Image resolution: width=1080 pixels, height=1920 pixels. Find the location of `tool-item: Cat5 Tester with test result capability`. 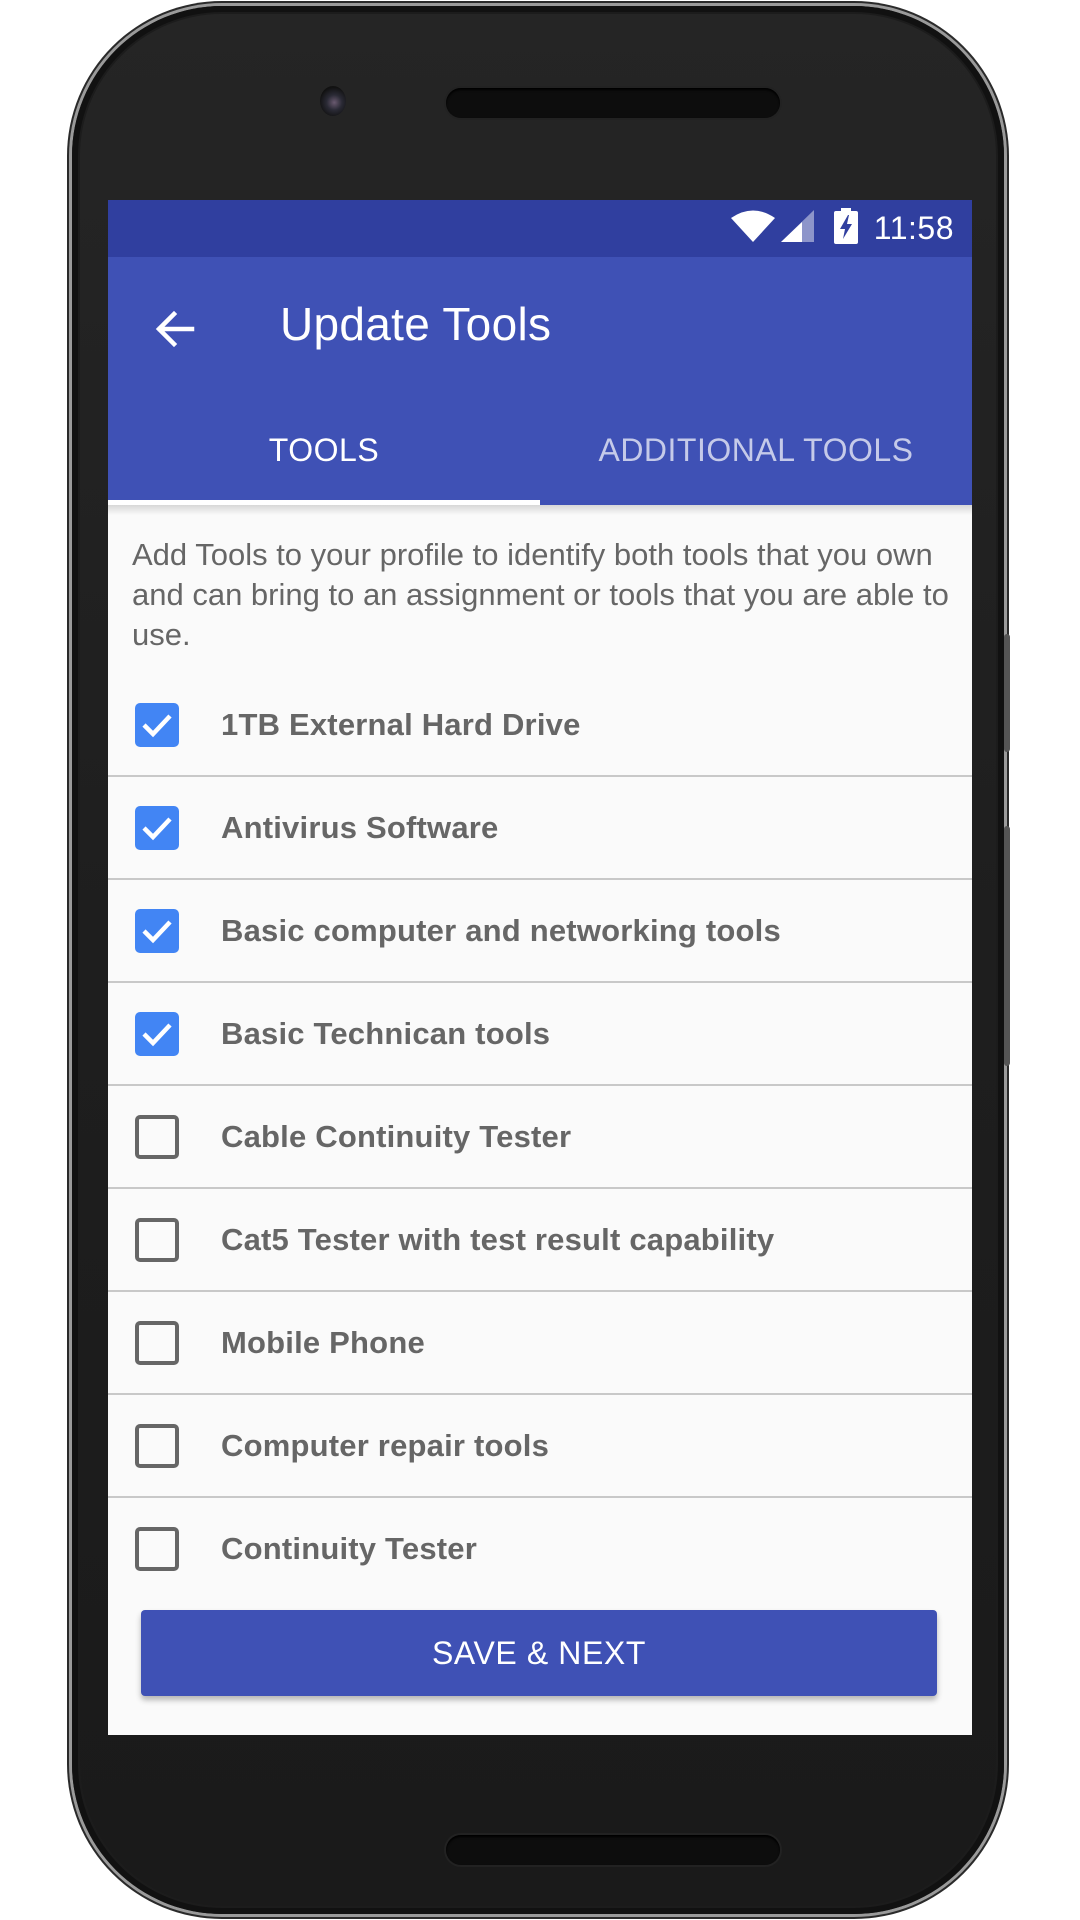

tool-item: Cat5 Tester with test result capability is located at coordinates (540, 1240).